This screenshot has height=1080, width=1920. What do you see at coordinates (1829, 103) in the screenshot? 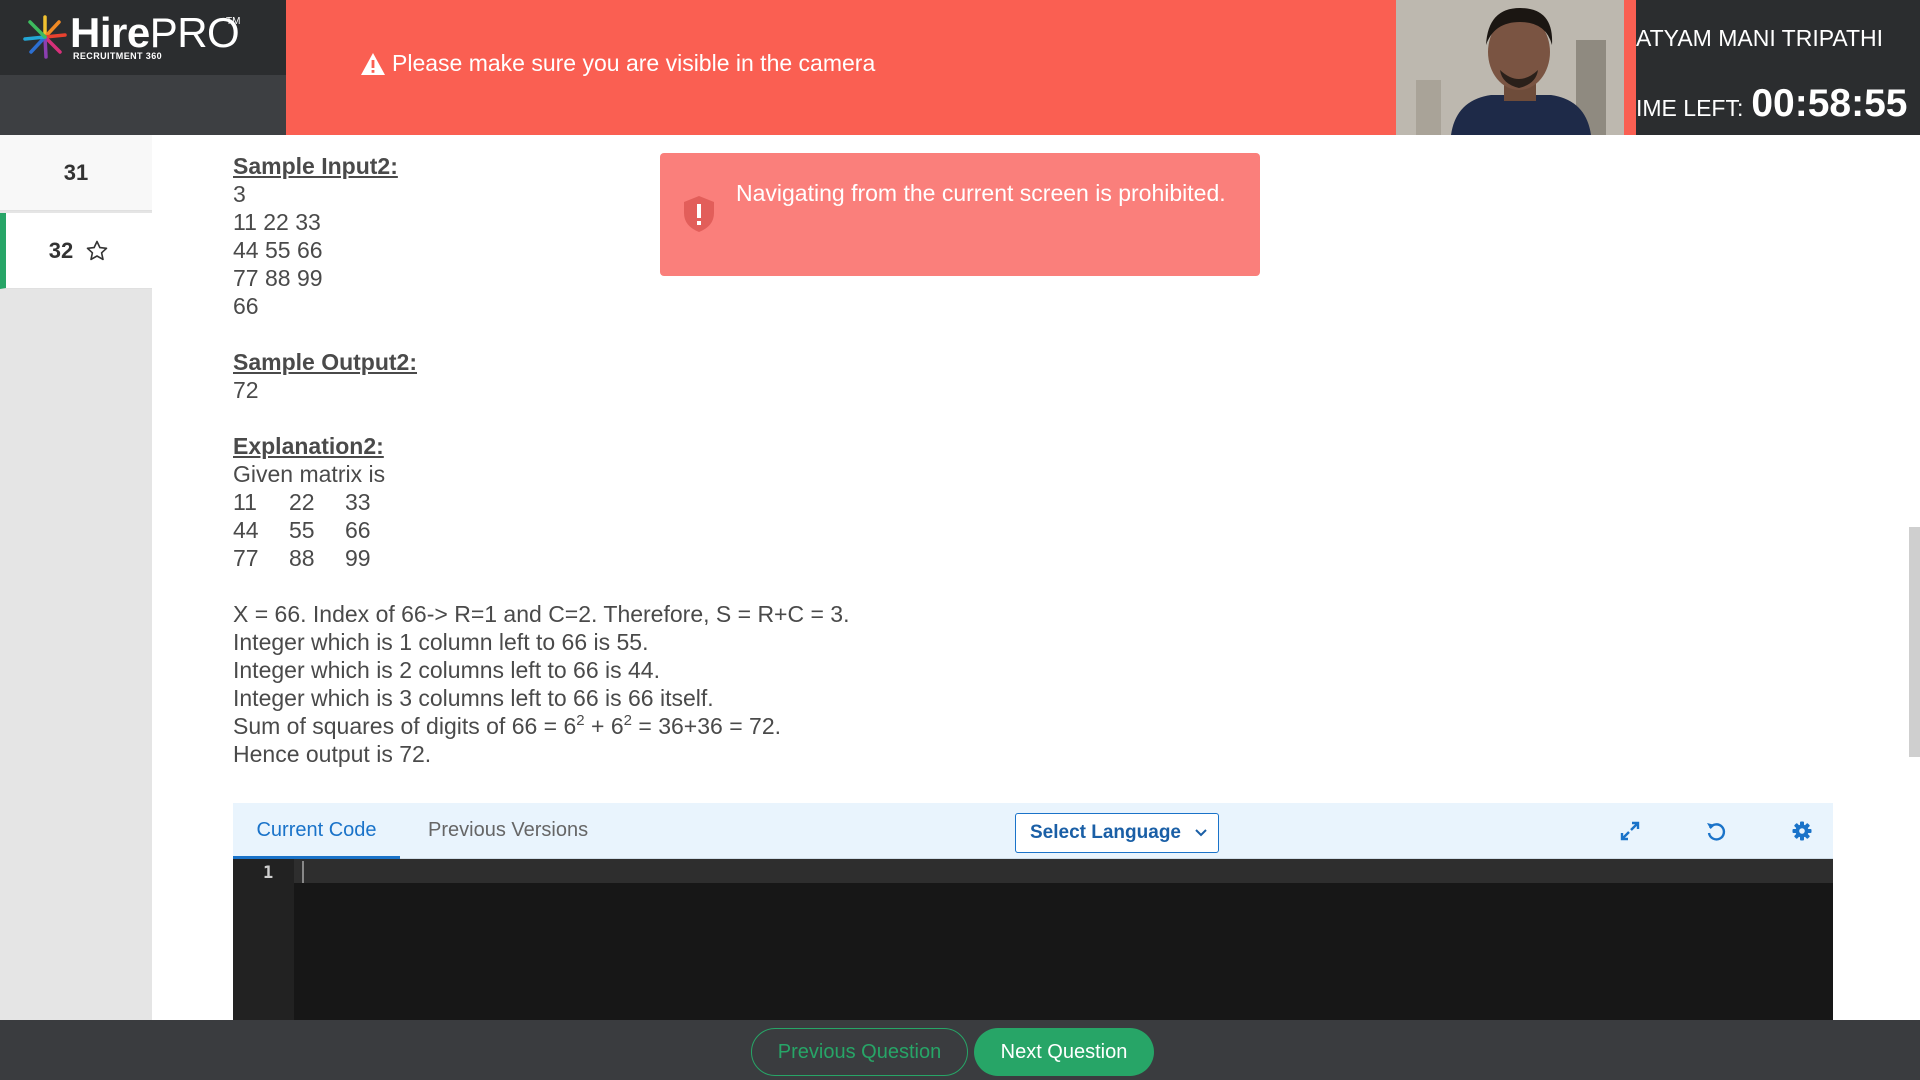
I see `time-left-value: 00:58:55` at bounding box center [1829, 103].